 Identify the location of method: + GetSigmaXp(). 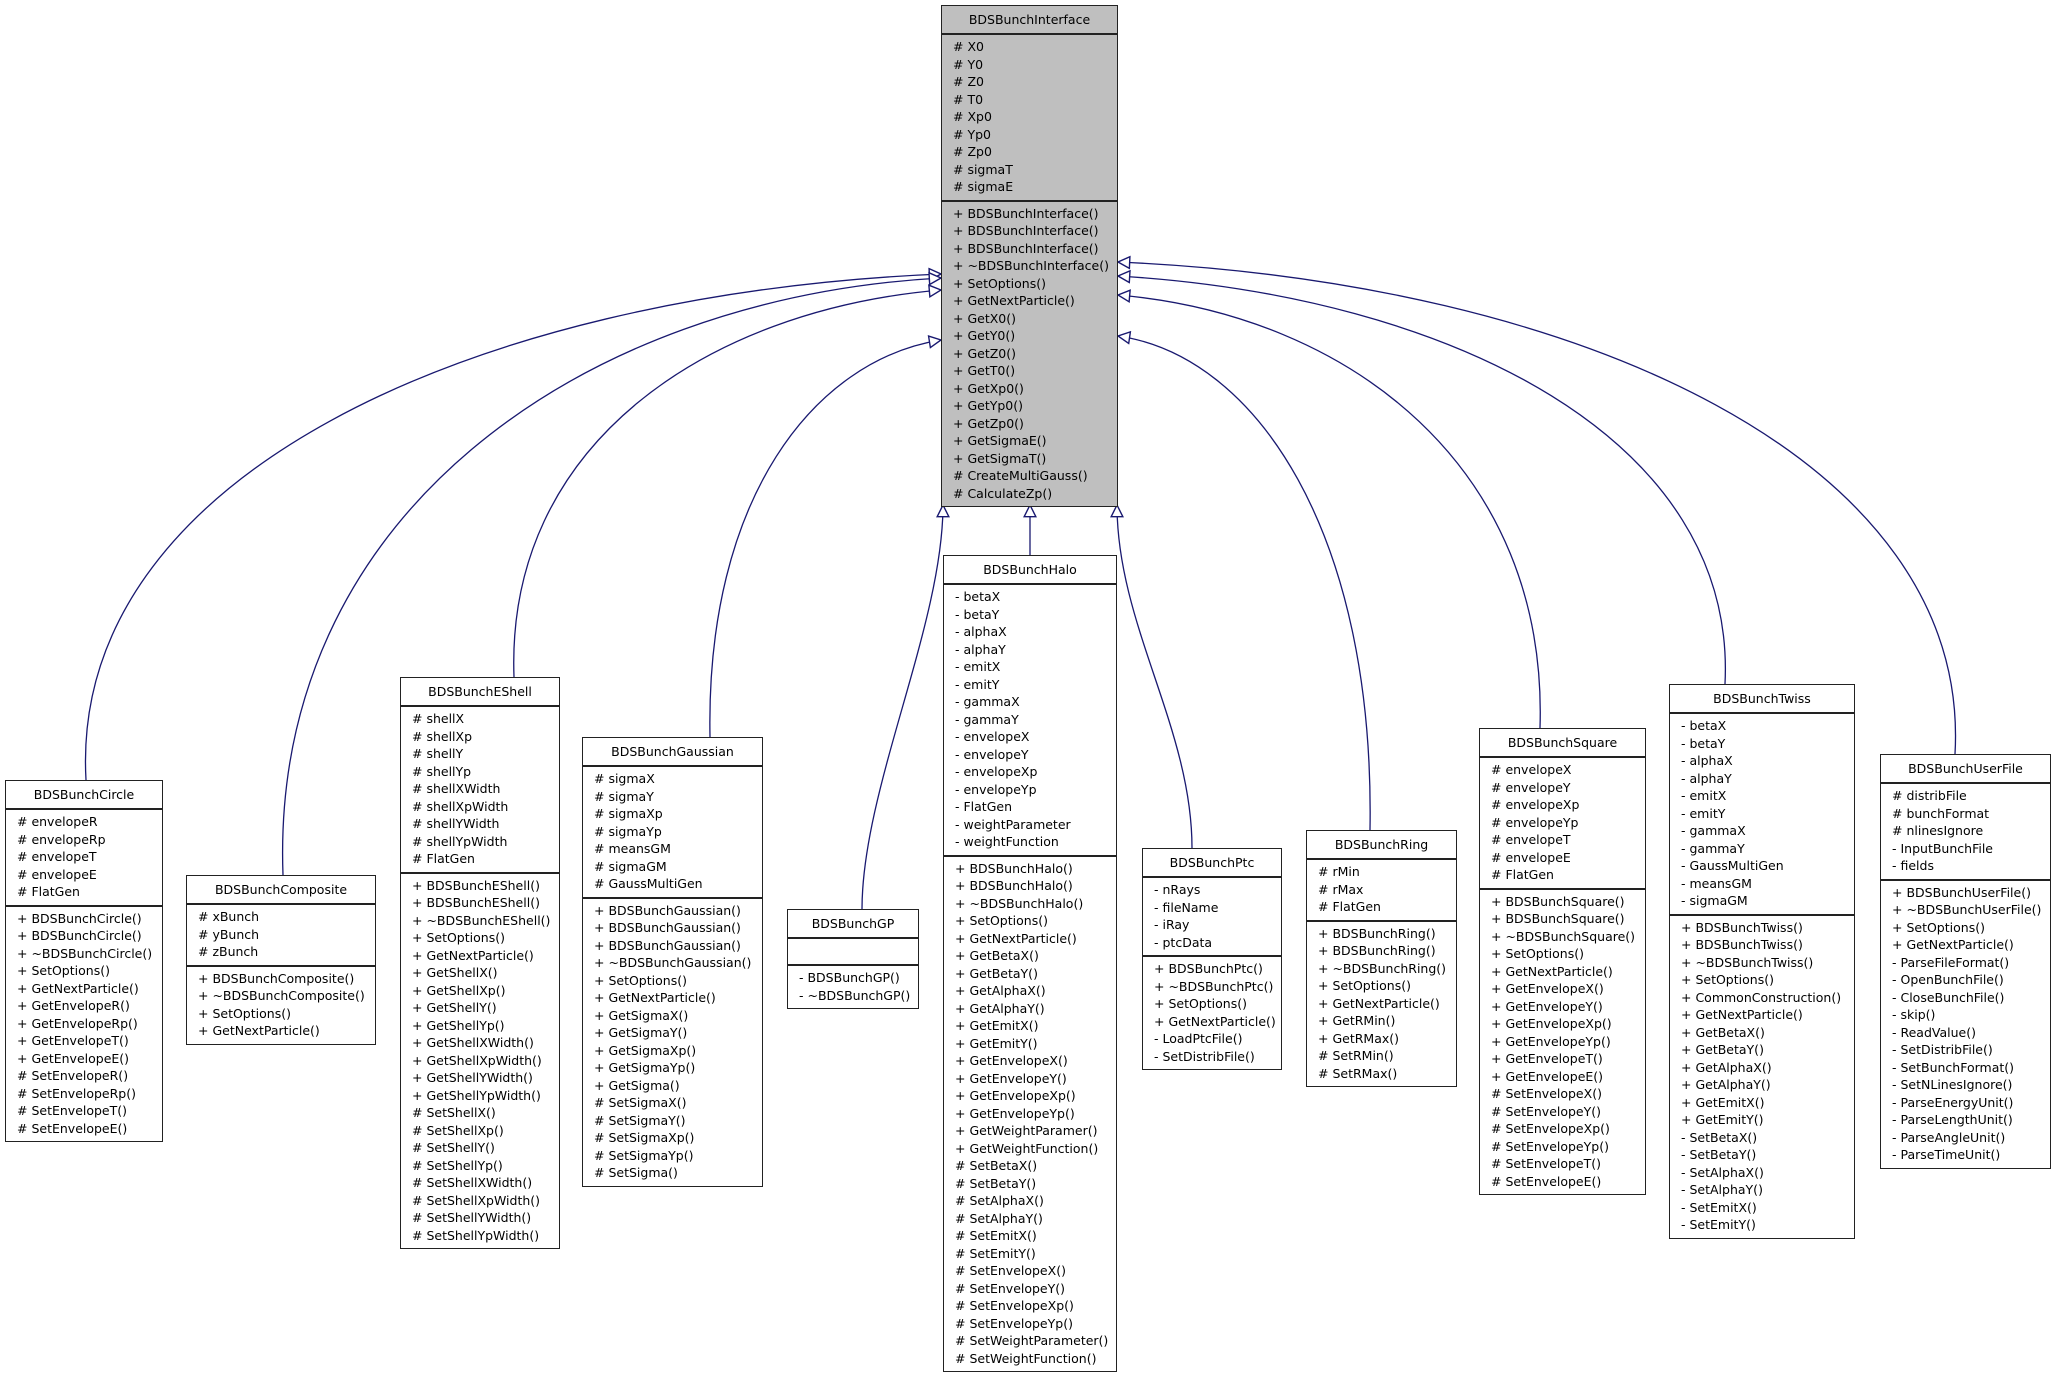
(645, 1050).